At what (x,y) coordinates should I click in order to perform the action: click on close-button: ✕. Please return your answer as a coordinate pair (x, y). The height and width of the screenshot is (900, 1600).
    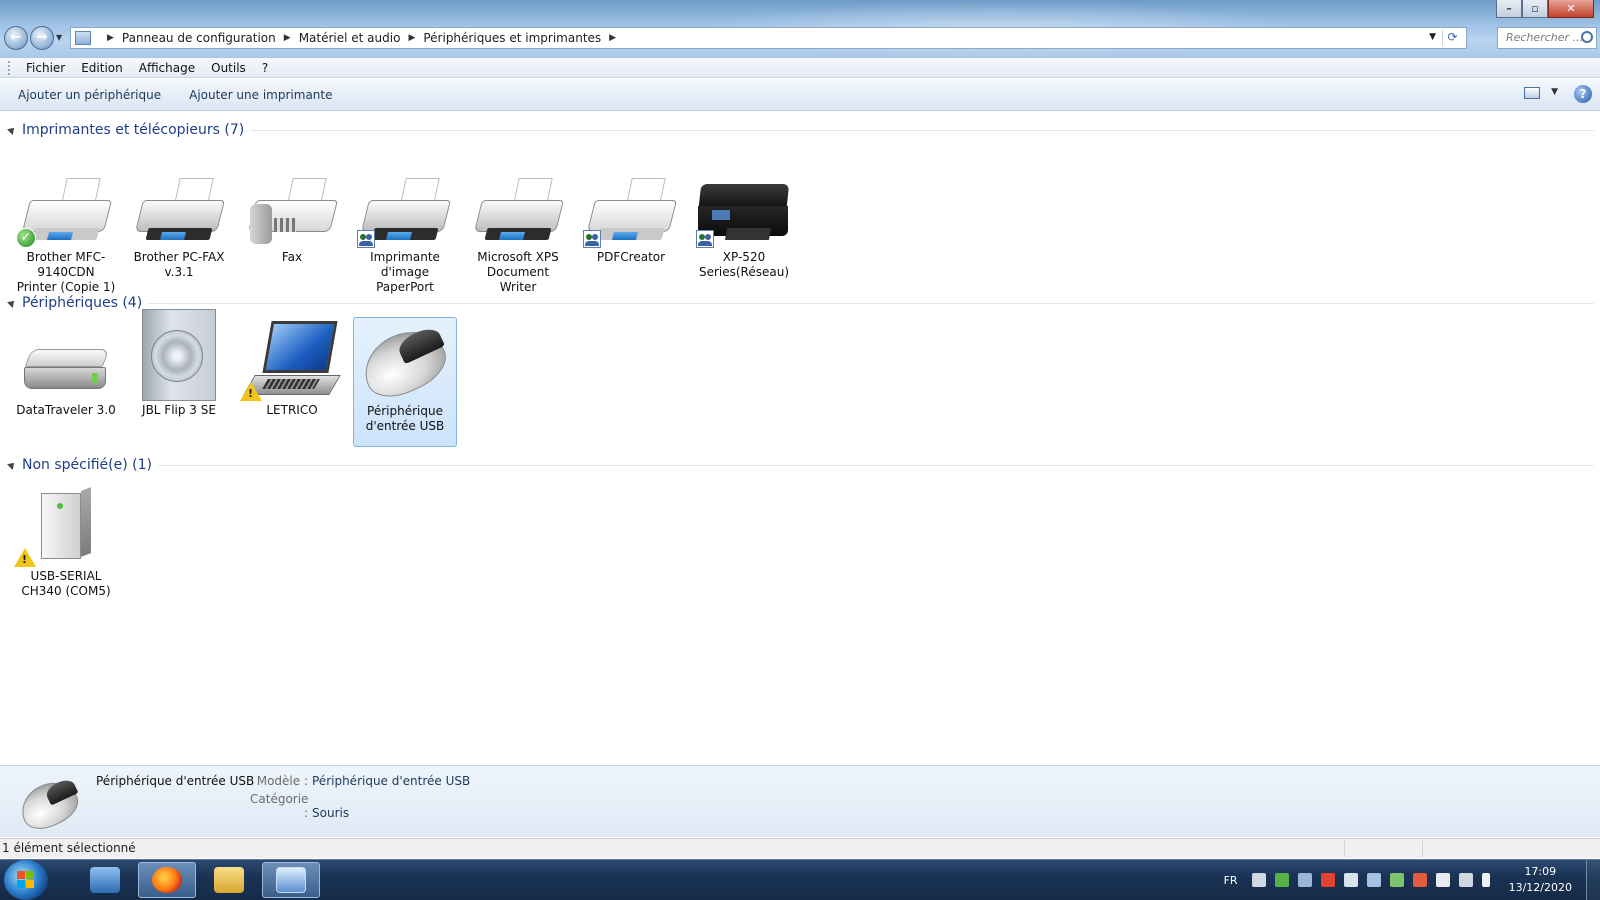
    Looking at the image, I should click on (1571, 9).